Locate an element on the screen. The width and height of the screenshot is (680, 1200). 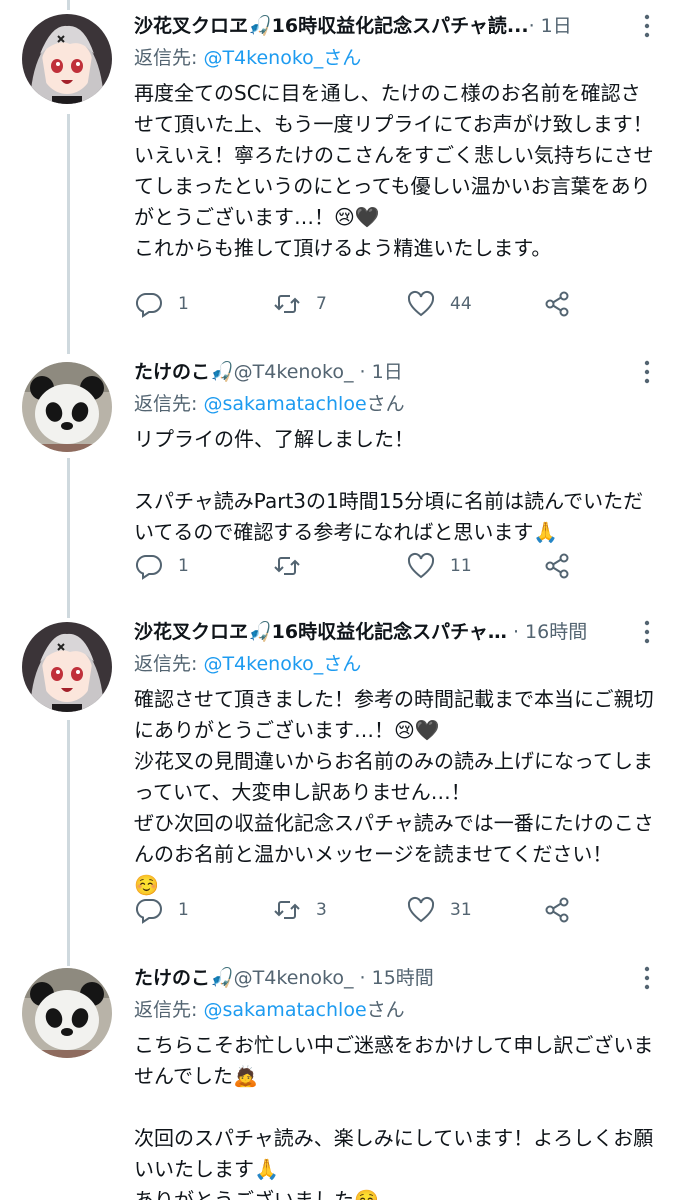
timestamp: 16時間 is located at coordinates (556, 632).